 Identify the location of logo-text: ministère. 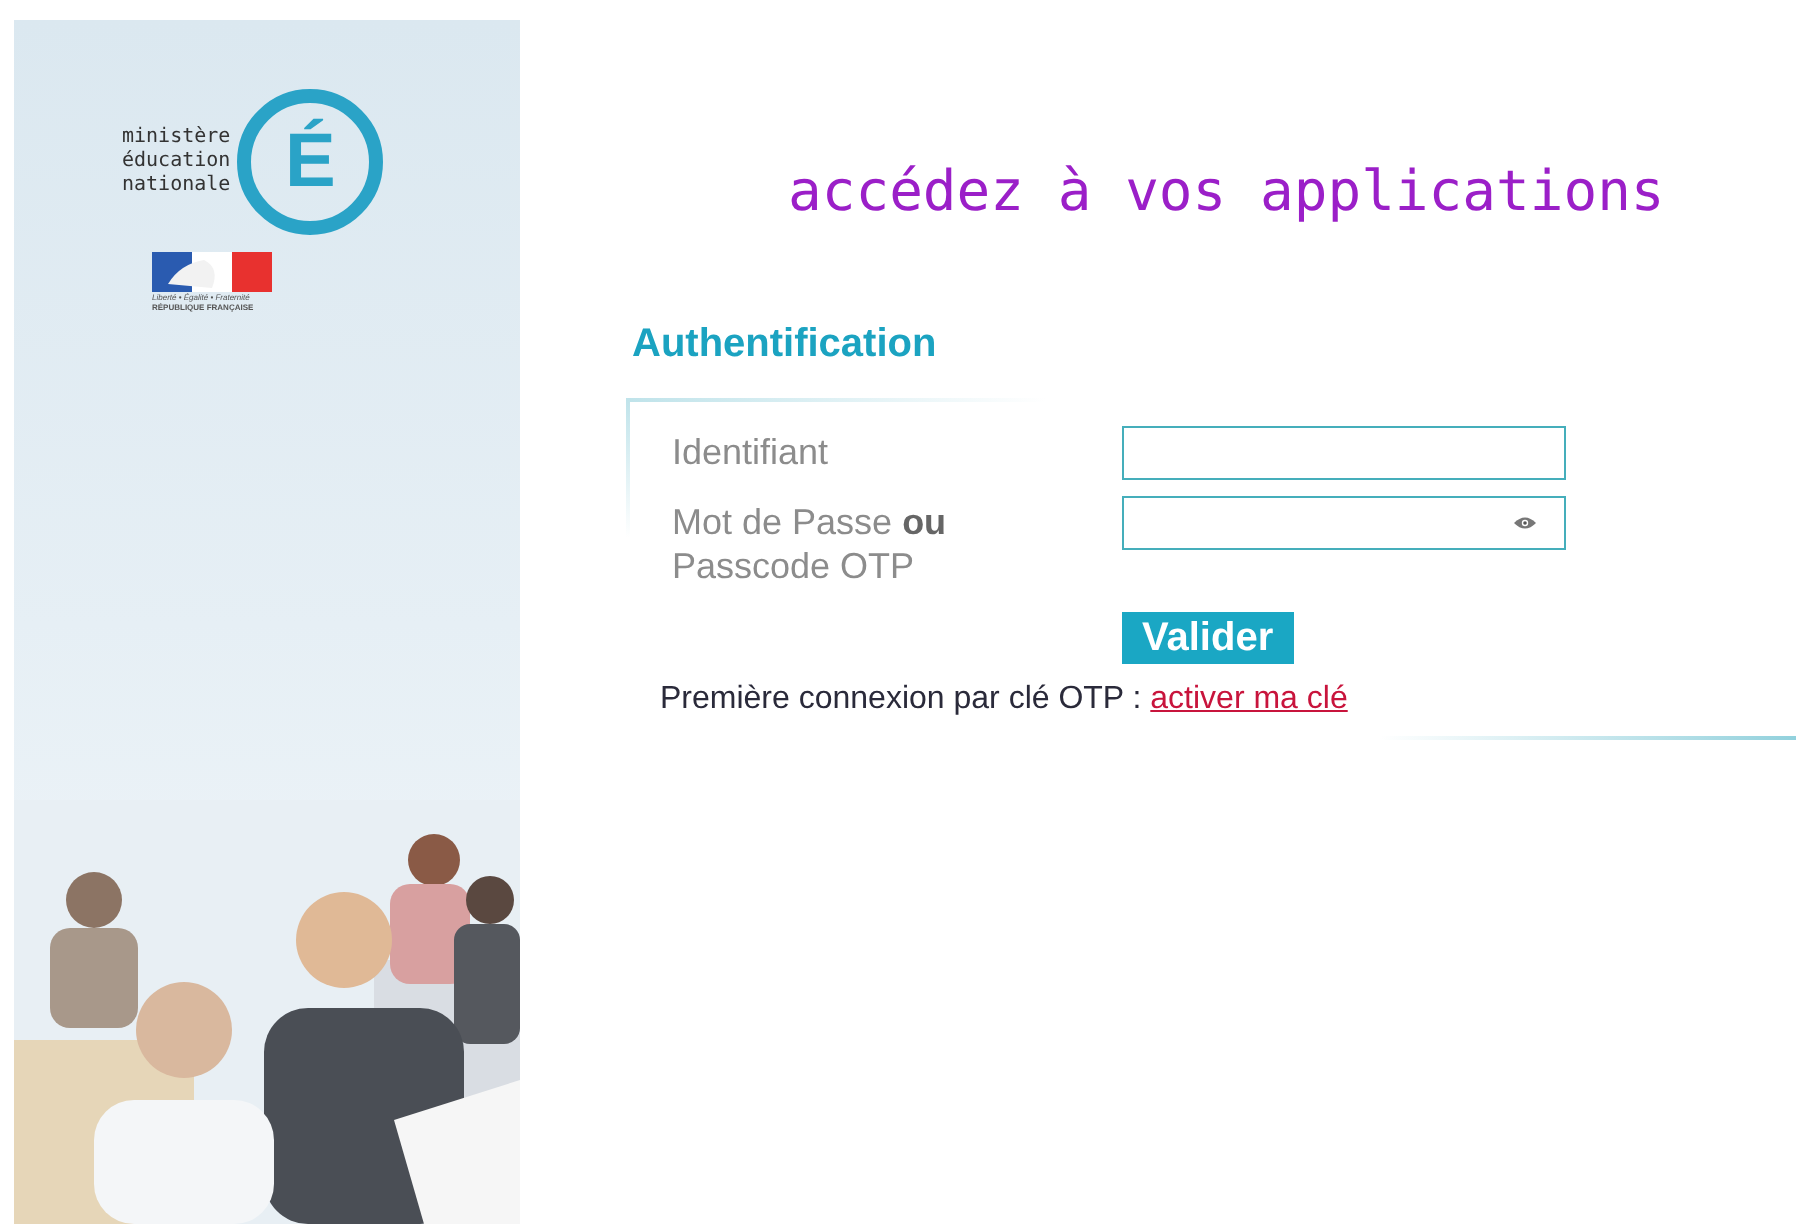
(176, 138).